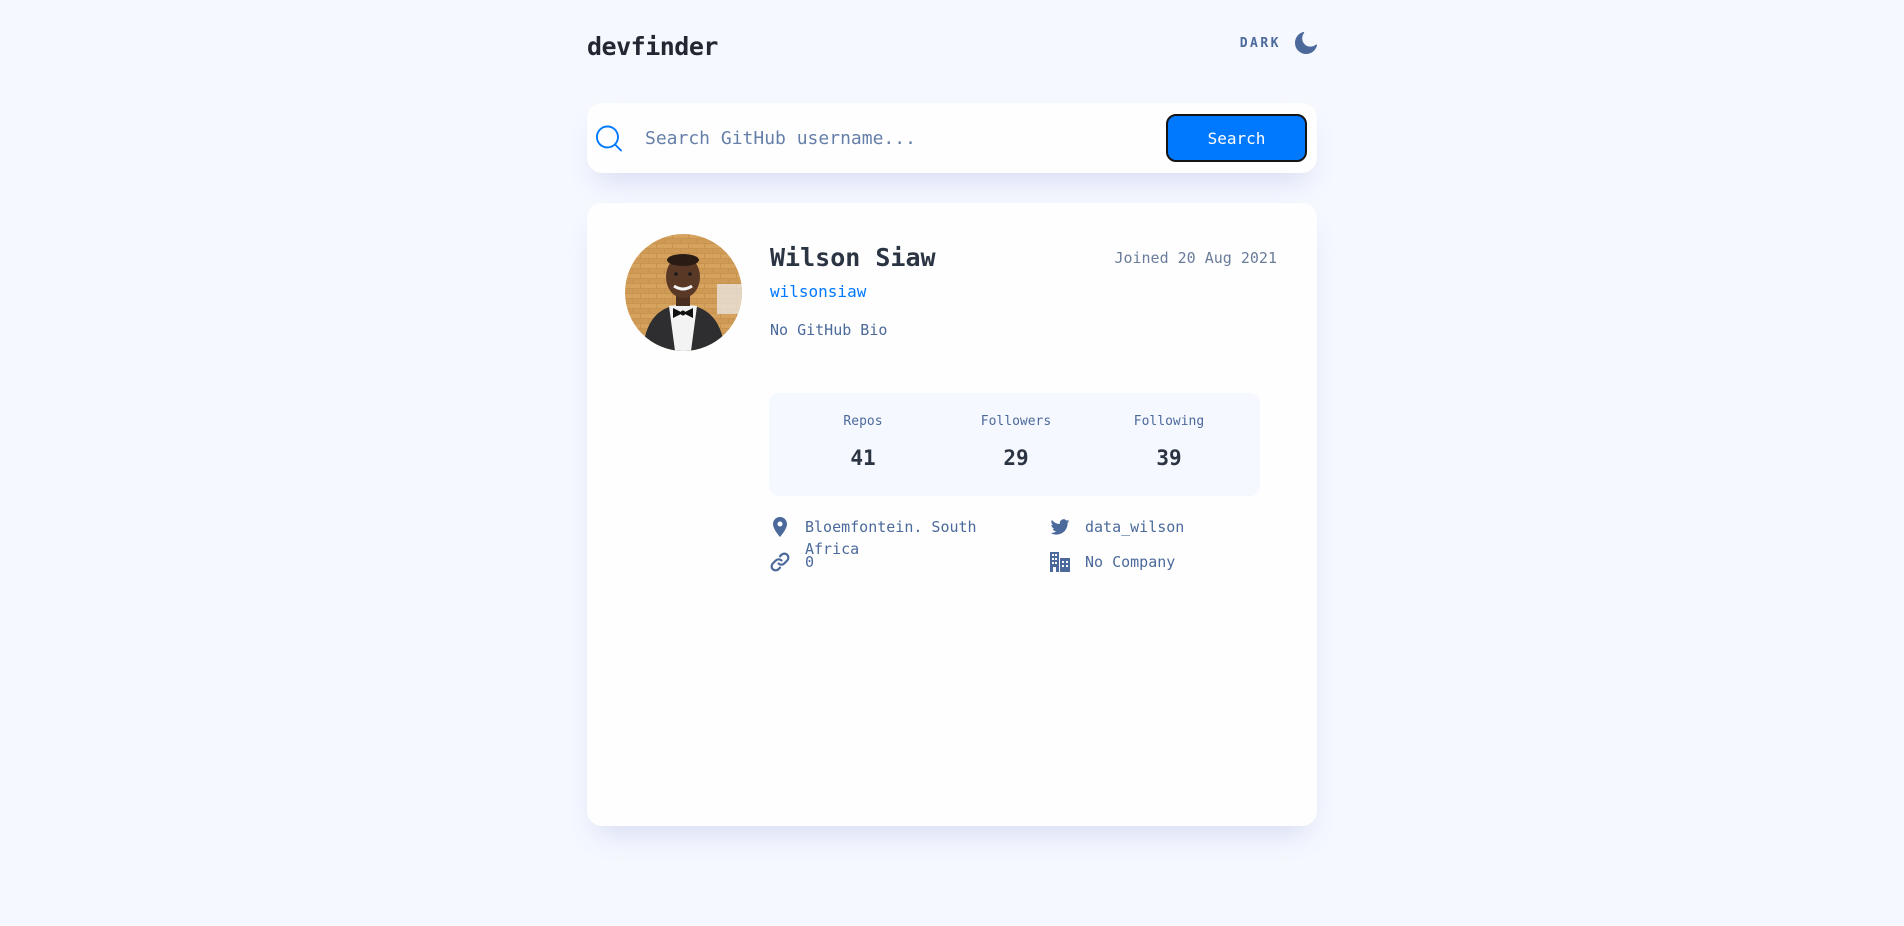 The image size is (1904, 926). Describe the element at coordinates (1060, 527) in the screenshot. I see `twitter-icon` at that location.